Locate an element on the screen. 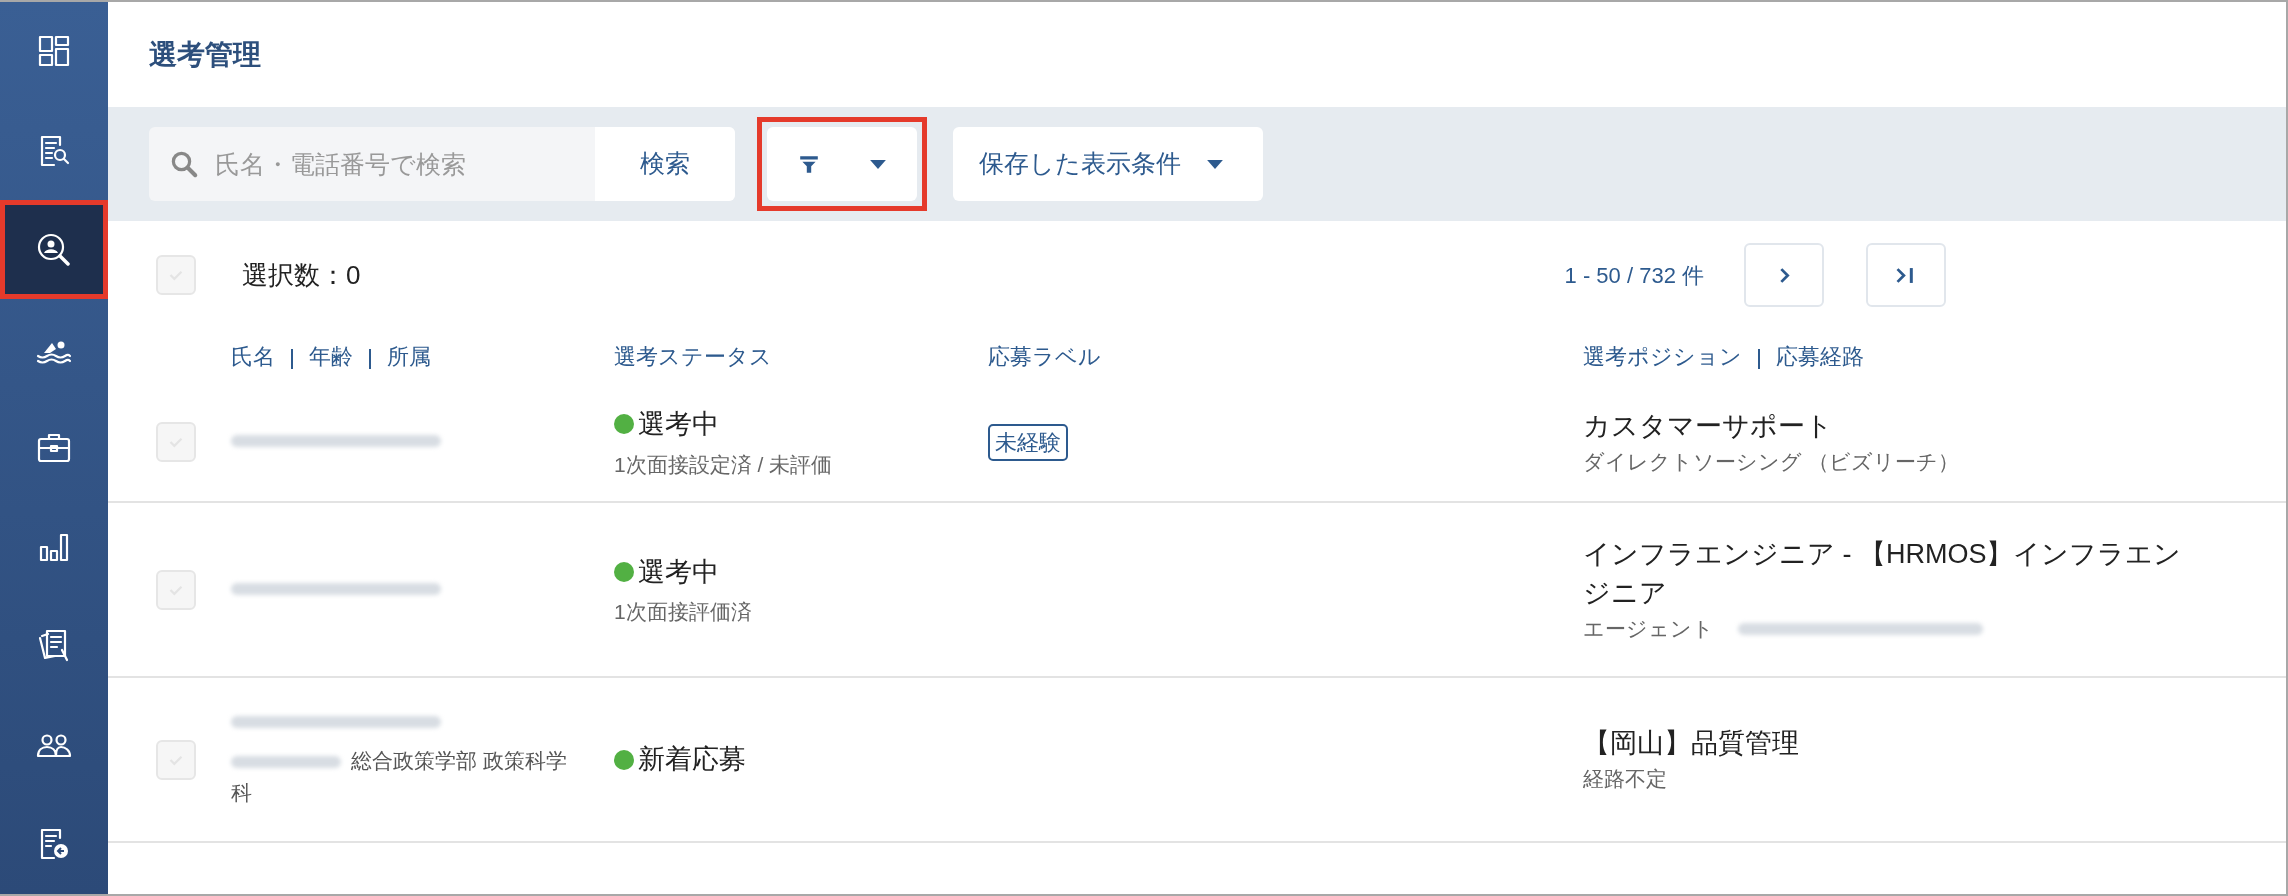 This screenshot has height=896, width=2288. position-name: 【岡山】品質管理 is located at coordinates (1691, 744).